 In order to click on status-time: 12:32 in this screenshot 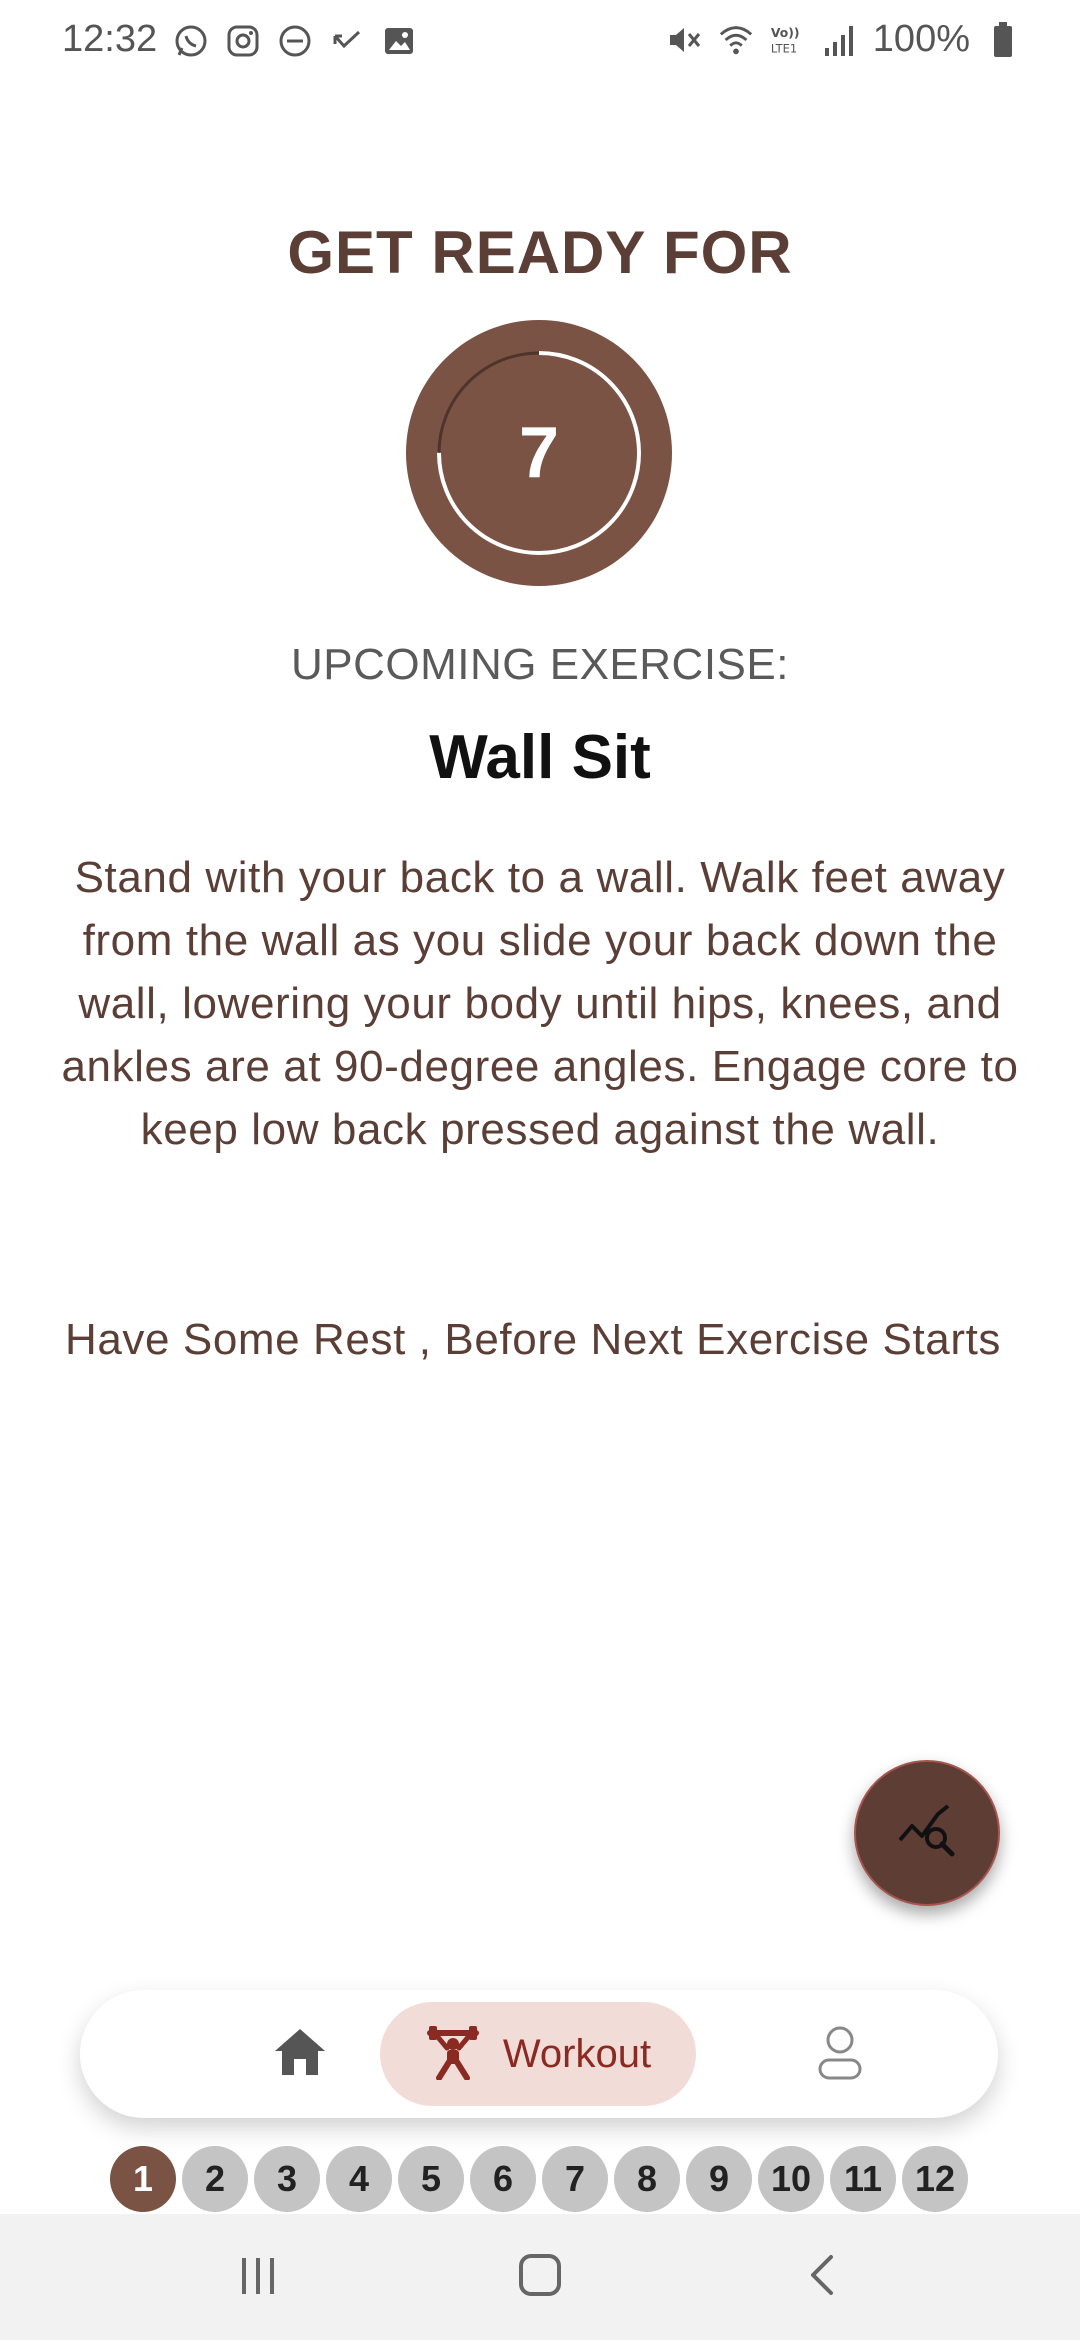, I will do `click(110, 39)`.